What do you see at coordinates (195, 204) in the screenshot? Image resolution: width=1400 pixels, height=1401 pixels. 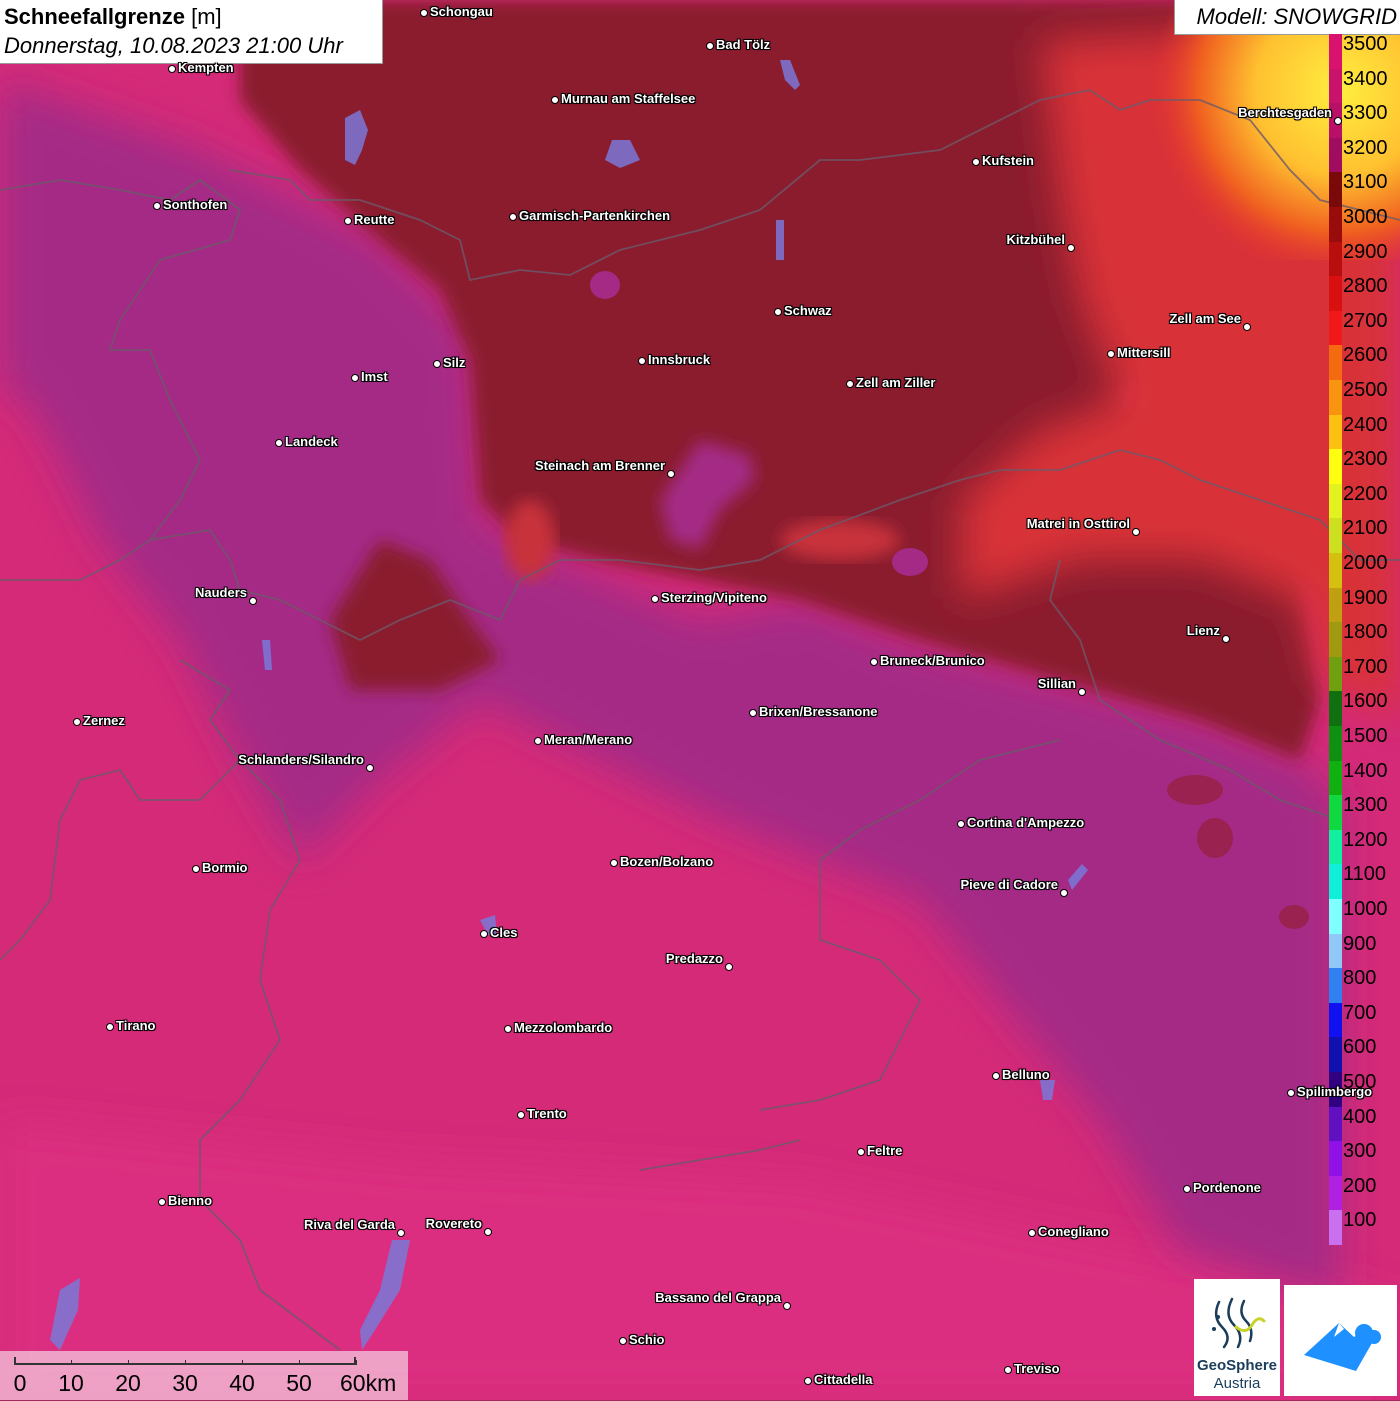 I see `city-label: Sonthofen` at bounding box center [195, 204].